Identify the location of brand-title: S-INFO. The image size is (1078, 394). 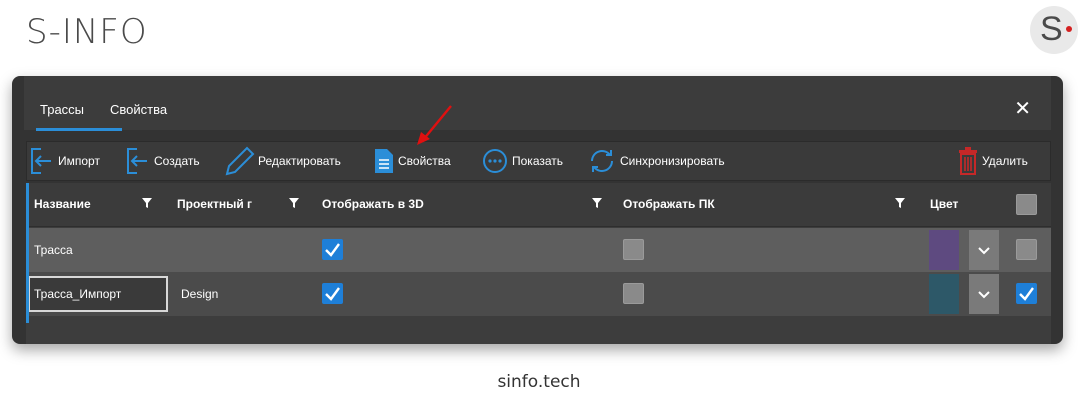
(87, 32).